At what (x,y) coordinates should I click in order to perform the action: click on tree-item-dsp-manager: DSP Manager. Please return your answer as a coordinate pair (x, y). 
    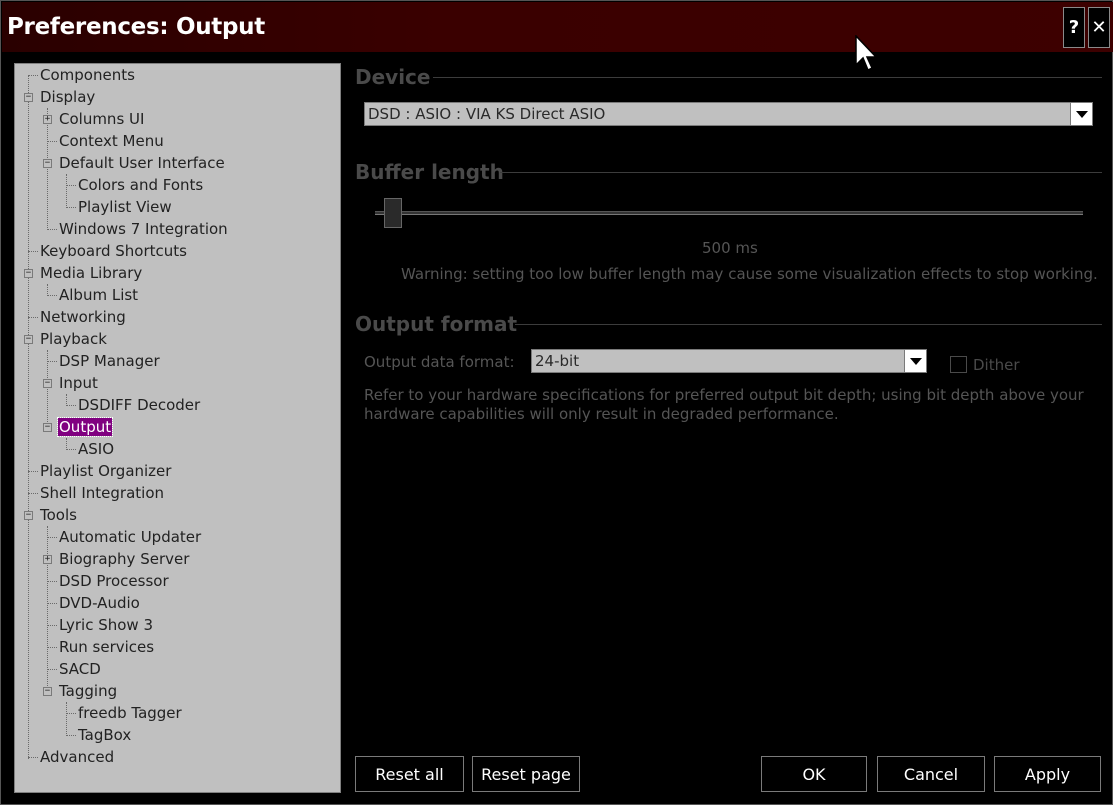
    Looking at the image, I should click on (109, 361).